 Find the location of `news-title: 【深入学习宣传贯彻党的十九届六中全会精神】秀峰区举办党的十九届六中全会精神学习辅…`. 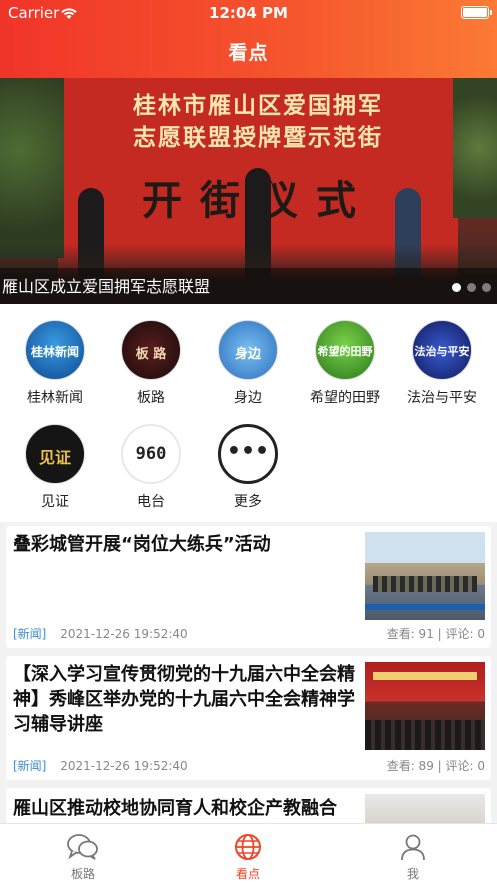

news-title: 【深入学习宣传贯彻党的十九届六中全会精神】秀峰区举办党的十九届六中全会精神学习辅… is located at coordinates (184, 699).